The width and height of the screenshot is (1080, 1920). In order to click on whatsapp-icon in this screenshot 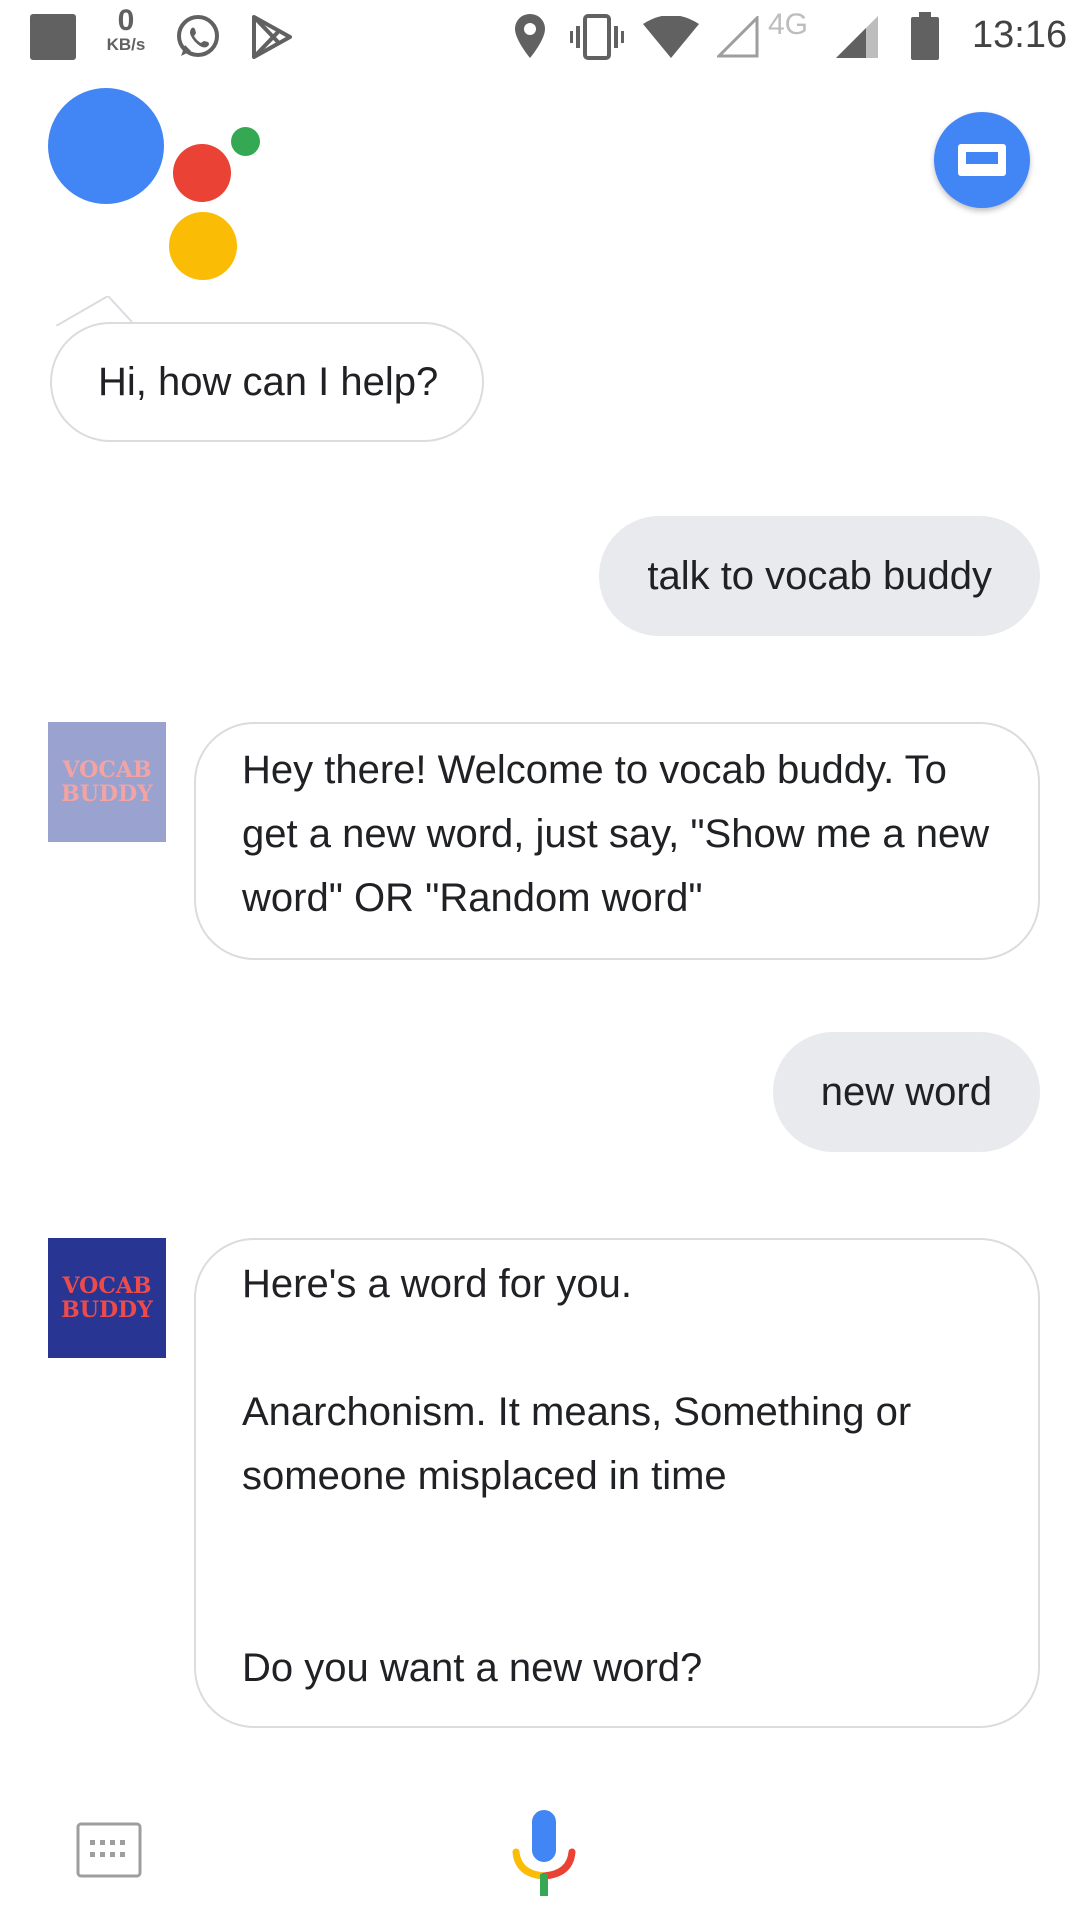, I will do `click(198, 39)`.